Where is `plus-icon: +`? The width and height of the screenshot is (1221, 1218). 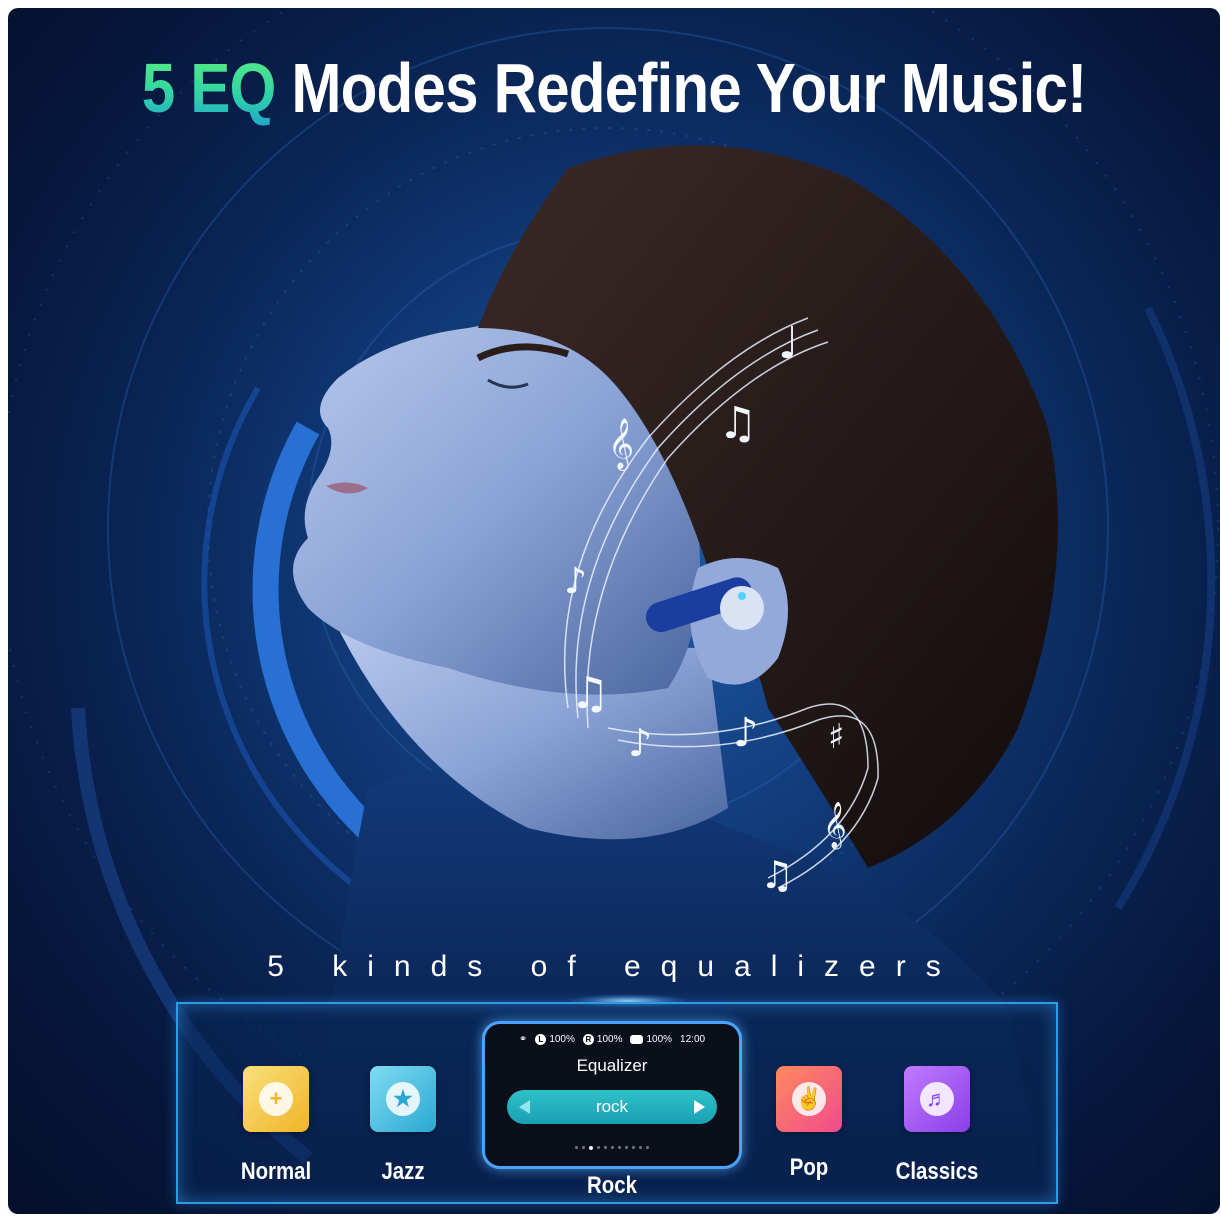 plus-icon: + is located at coordinates (276, 1099).